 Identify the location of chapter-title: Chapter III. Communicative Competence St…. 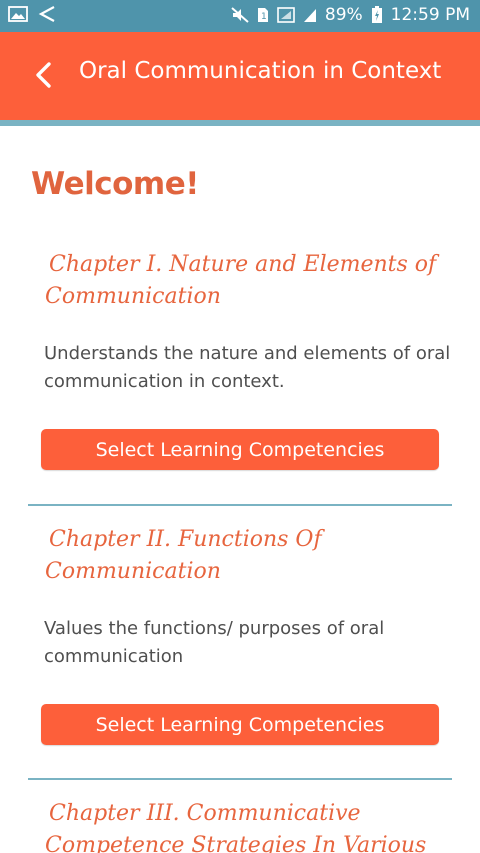
(236, 827).